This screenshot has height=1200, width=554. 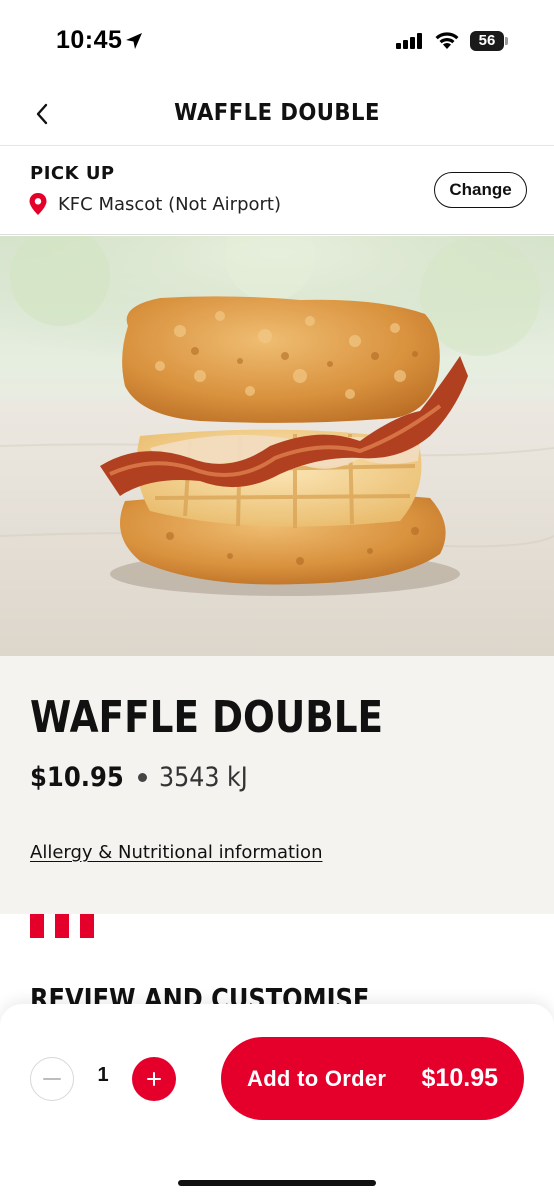 I want to click on price-row: $10.95 3543 kJ, so click(x=145, y=777).